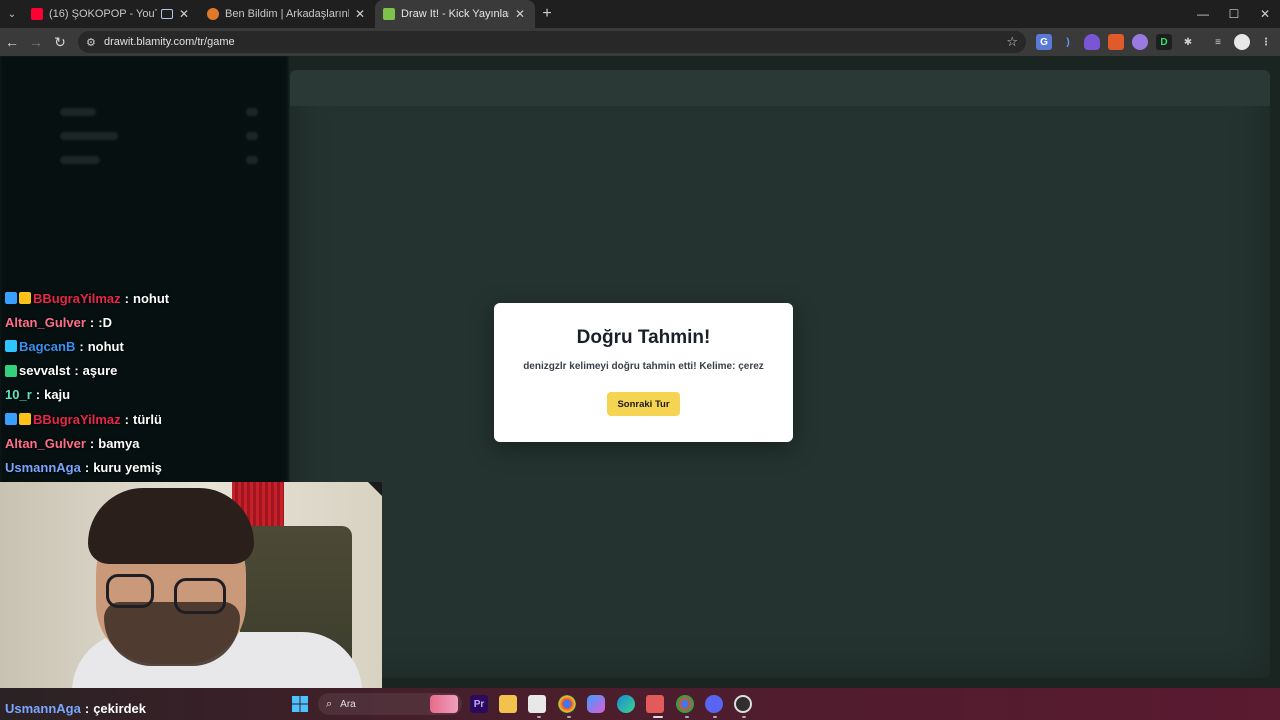 This screenshot has height=720, width=1280. Describe the element at coordinates (103, 14) in the screenshot. I see `tab-title: (16) ŞOKOPOP - YouTube` at that location.